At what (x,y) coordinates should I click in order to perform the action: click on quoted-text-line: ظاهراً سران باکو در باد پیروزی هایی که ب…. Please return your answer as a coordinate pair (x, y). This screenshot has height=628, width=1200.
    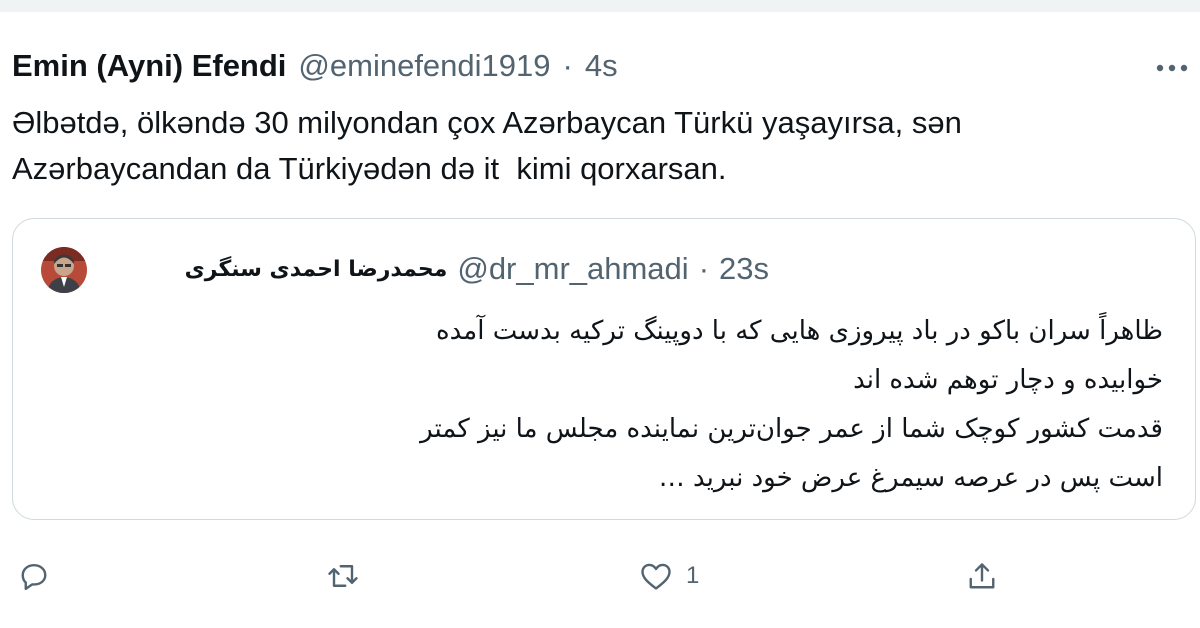
    Looking at the image, I should click on (799, 331).